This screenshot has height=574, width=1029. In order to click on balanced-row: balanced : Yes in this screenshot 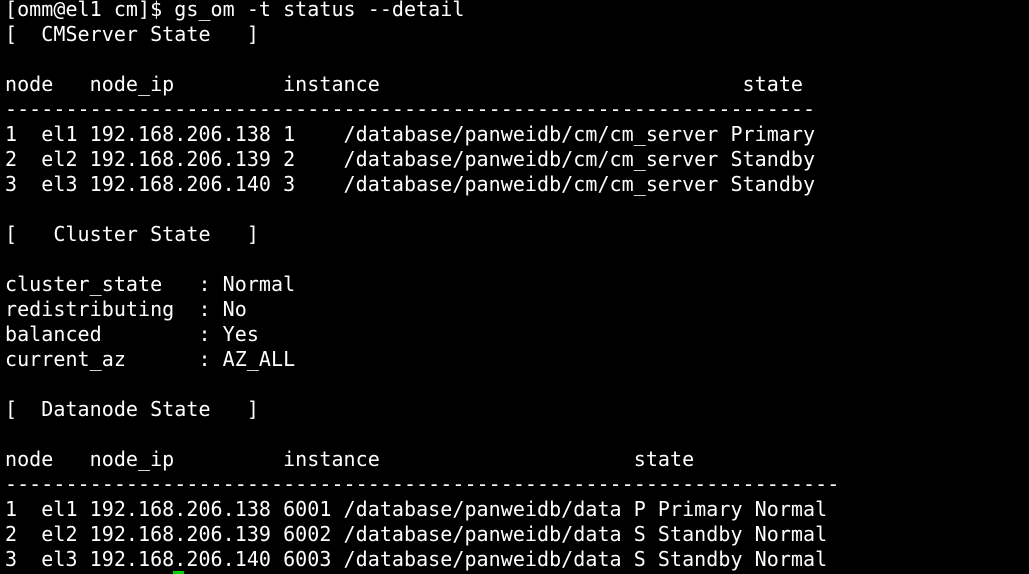, I will do `click(132, 334)`.